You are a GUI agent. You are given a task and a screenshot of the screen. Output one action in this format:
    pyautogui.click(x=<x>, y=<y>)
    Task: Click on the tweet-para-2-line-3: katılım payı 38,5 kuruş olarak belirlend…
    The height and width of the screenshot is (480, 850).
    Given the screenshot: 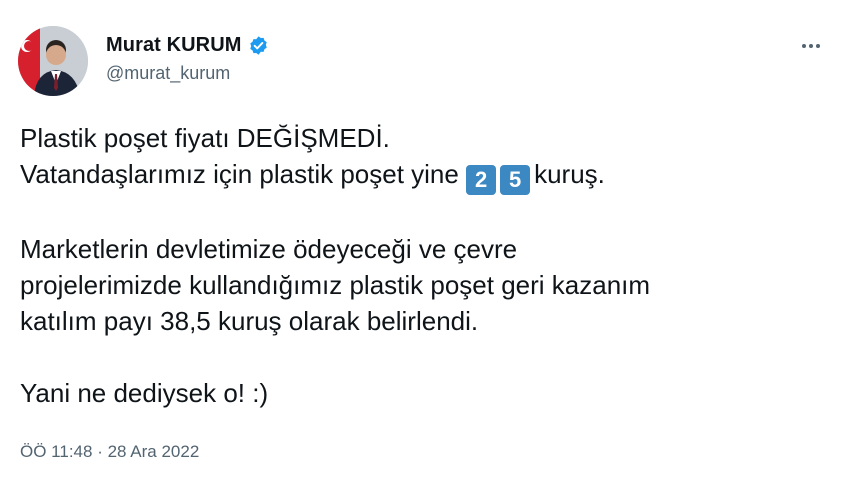 What is the action you would take?
    pyautogui.click(x=249, y=321)
    